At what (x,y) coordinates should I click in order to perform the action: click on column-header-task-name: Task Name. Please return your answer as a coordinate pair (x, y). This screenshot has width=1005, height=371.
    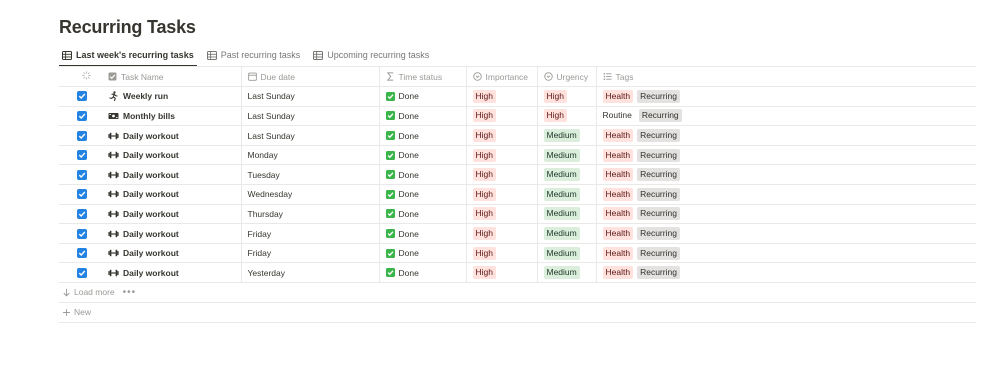
    Looking at the image, I should click on (171, 77).